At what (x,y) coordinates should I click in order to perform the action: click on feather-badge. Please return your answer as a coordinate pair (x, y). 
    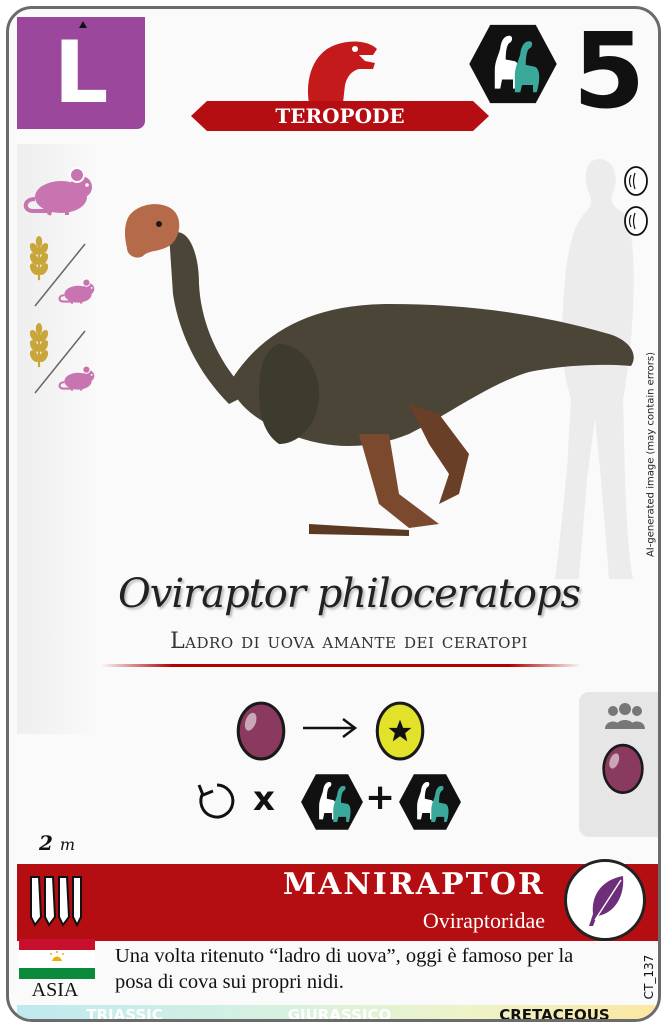
    Looking at the image, I should click on (605, 900).